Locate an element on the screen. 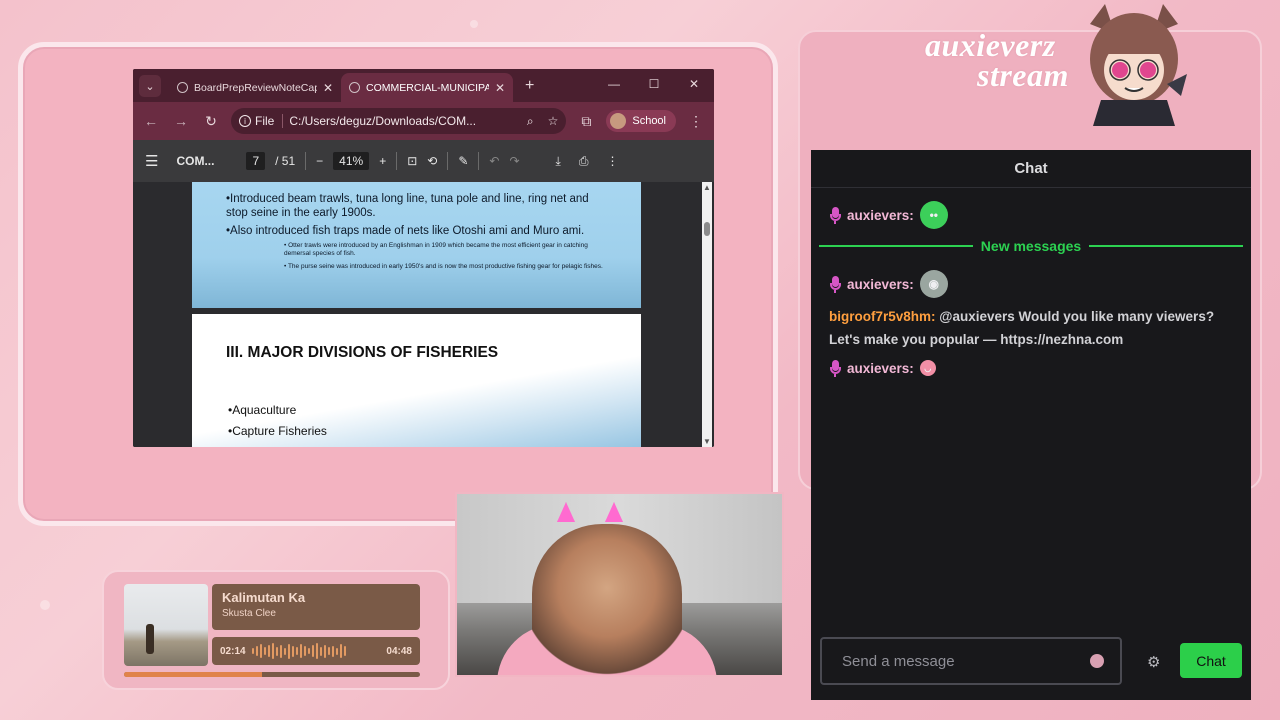  song-progress-bar is located at coordinates (272, 674).